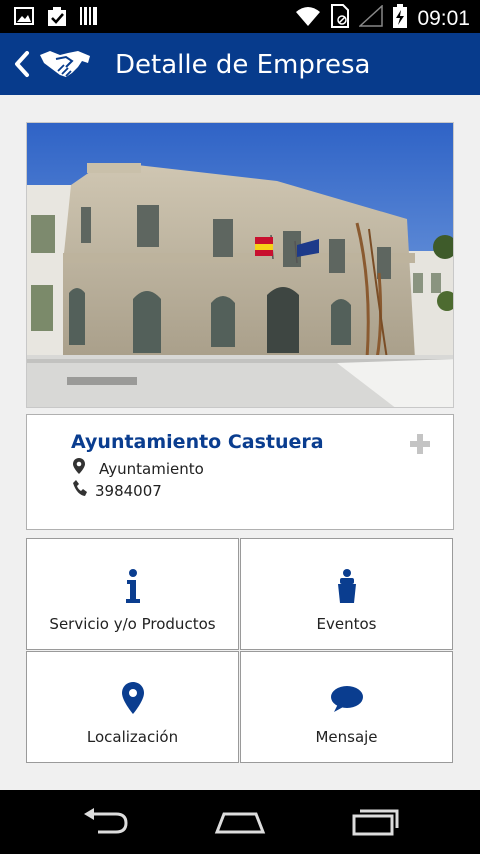 This screenshot has height=854, width=480. I want to click on tile-events: Eventos, so click(346, 594).